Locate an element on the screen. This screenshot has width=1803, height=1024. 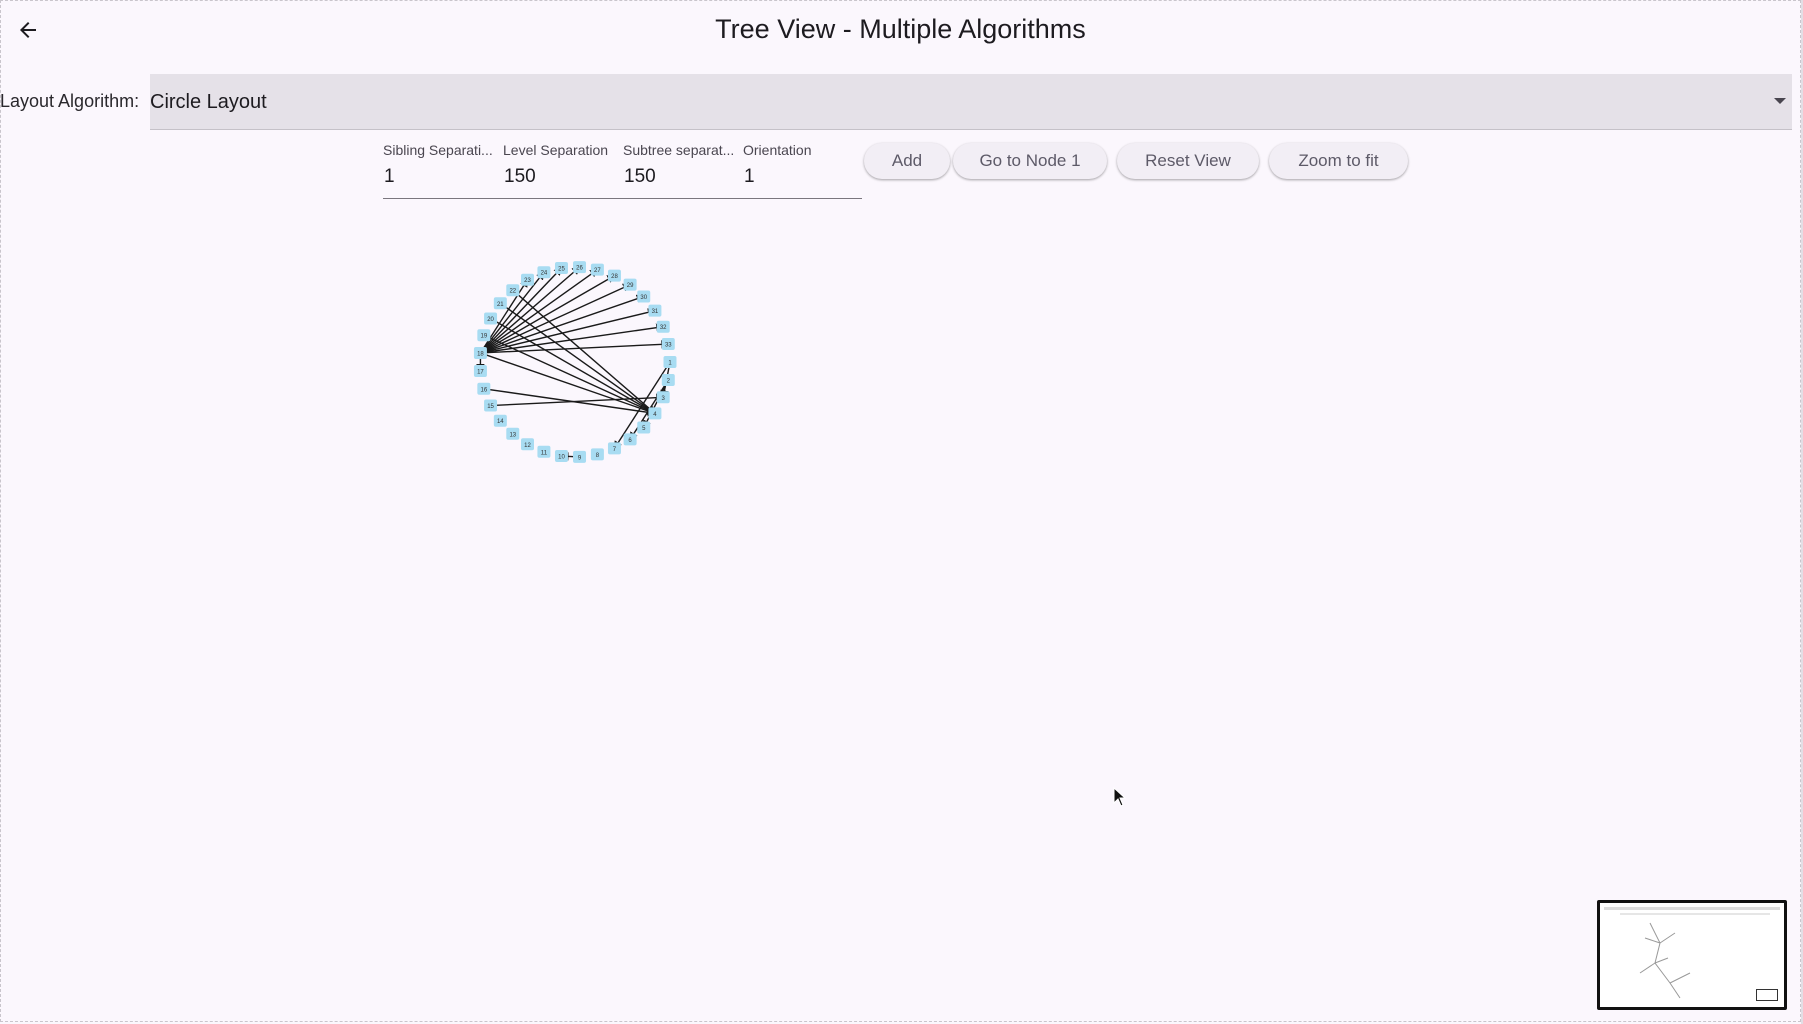
graph-node-label: 33 is located at coordinates (668, 346).